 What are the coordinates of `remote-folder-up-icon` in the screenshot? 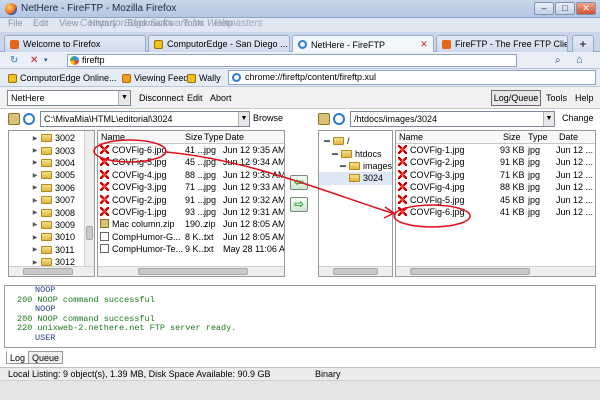 It's located at (324, 119).